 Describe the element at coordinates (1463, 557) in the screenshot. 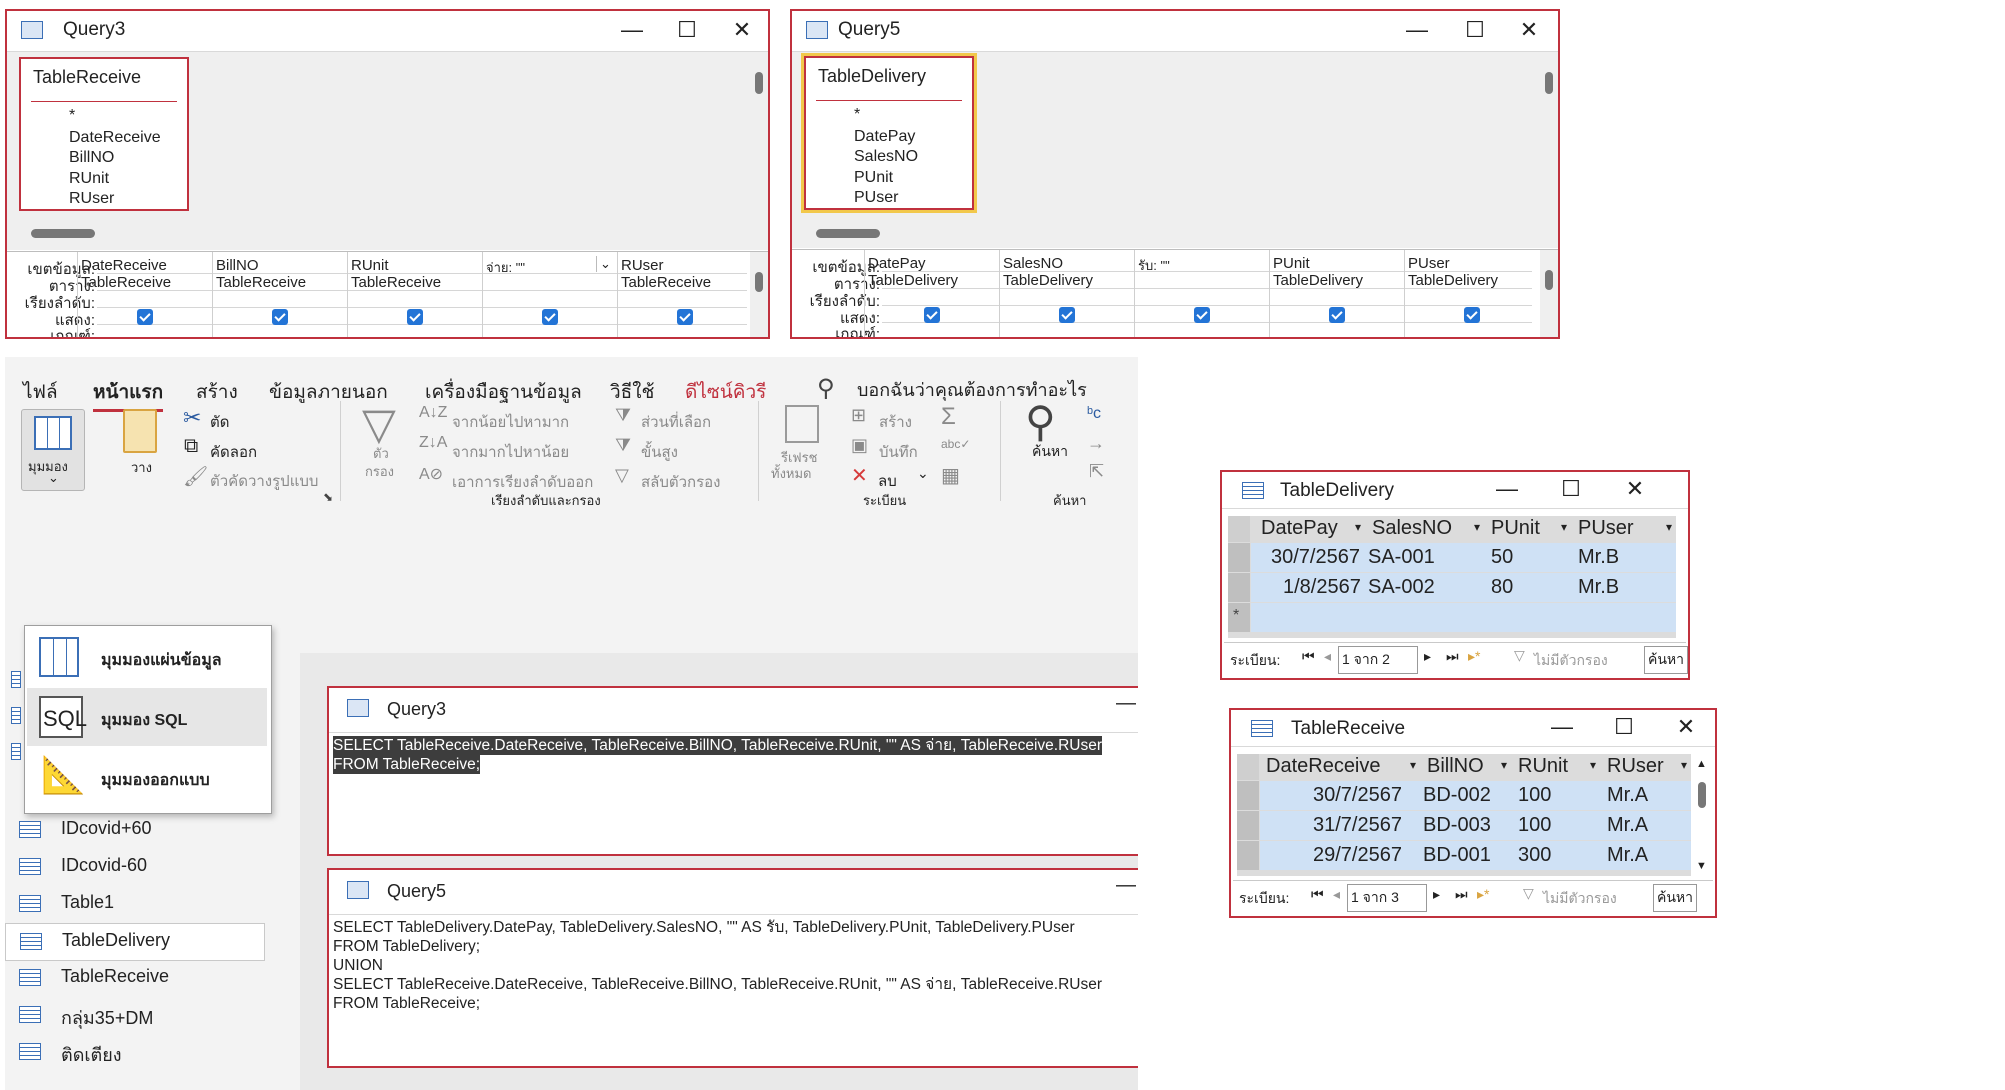

I see `table-row: 30/7/2567 SA-001 50 Mr.B` at that location.